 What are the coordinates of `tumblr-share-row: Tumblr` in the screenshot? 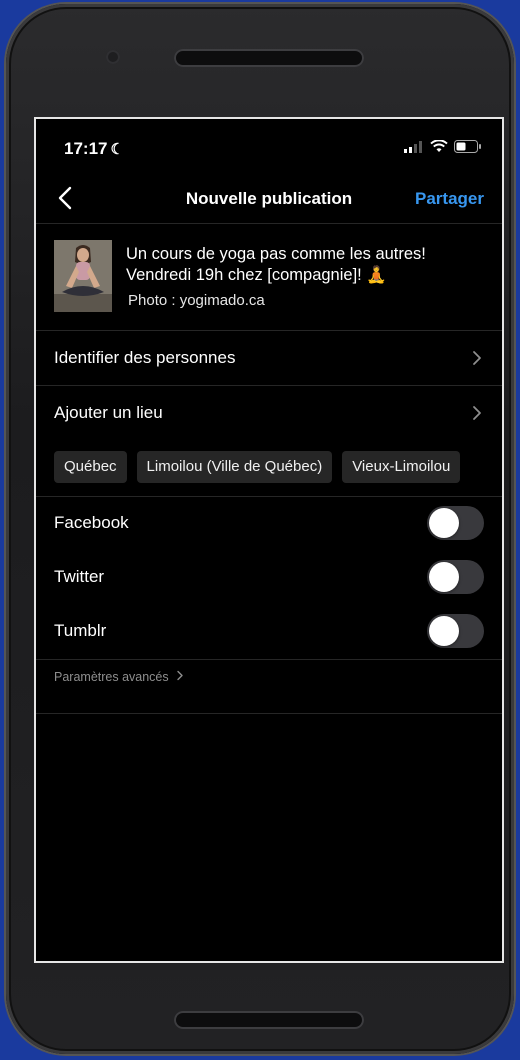 It's located at (269, 632).